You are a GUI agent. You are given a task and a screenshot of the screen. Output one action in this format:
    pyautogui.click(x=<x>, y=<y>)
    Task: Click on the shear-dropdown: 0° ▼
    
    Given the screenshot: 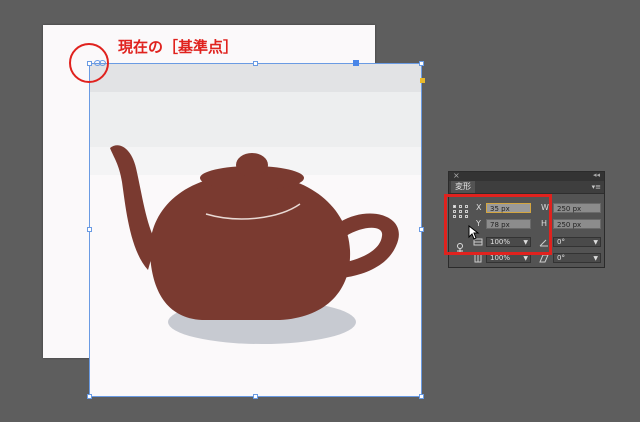 What is the action you would take?
    pyautogui.click(x=577, y=258)
    